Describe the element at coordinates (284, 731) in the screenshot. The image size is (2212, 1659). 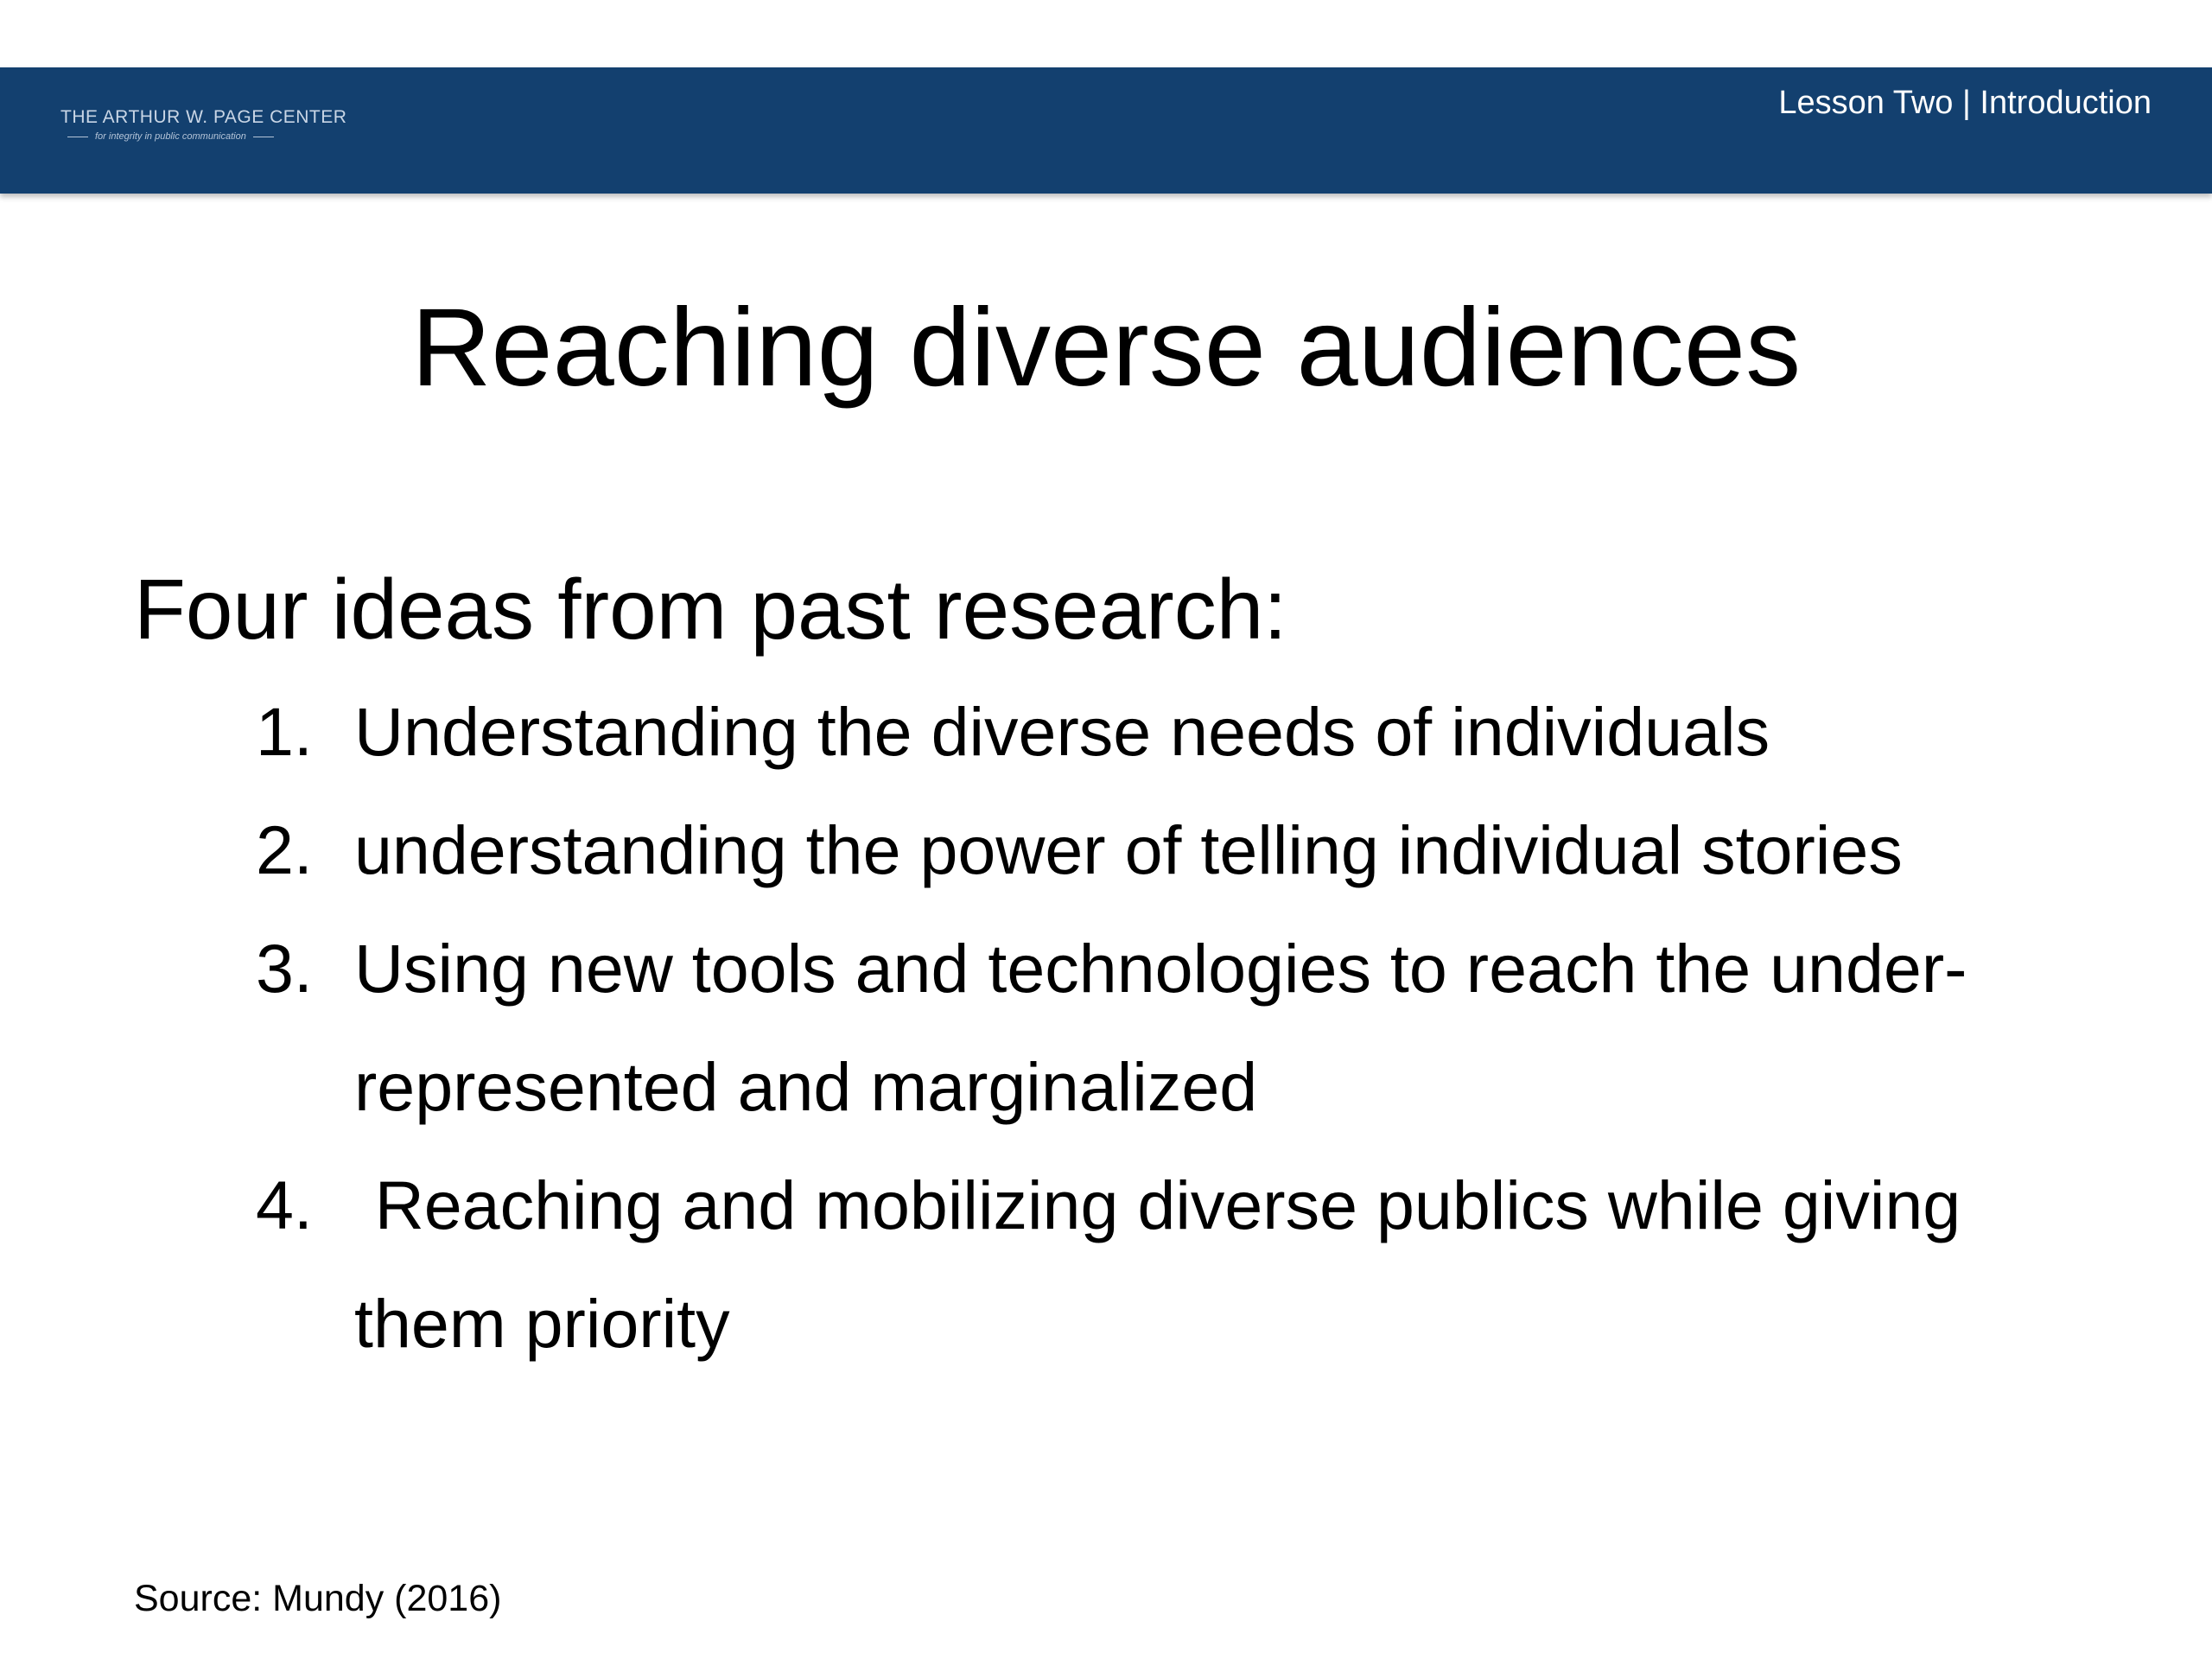
I see `idea-number: 1.` at that location.